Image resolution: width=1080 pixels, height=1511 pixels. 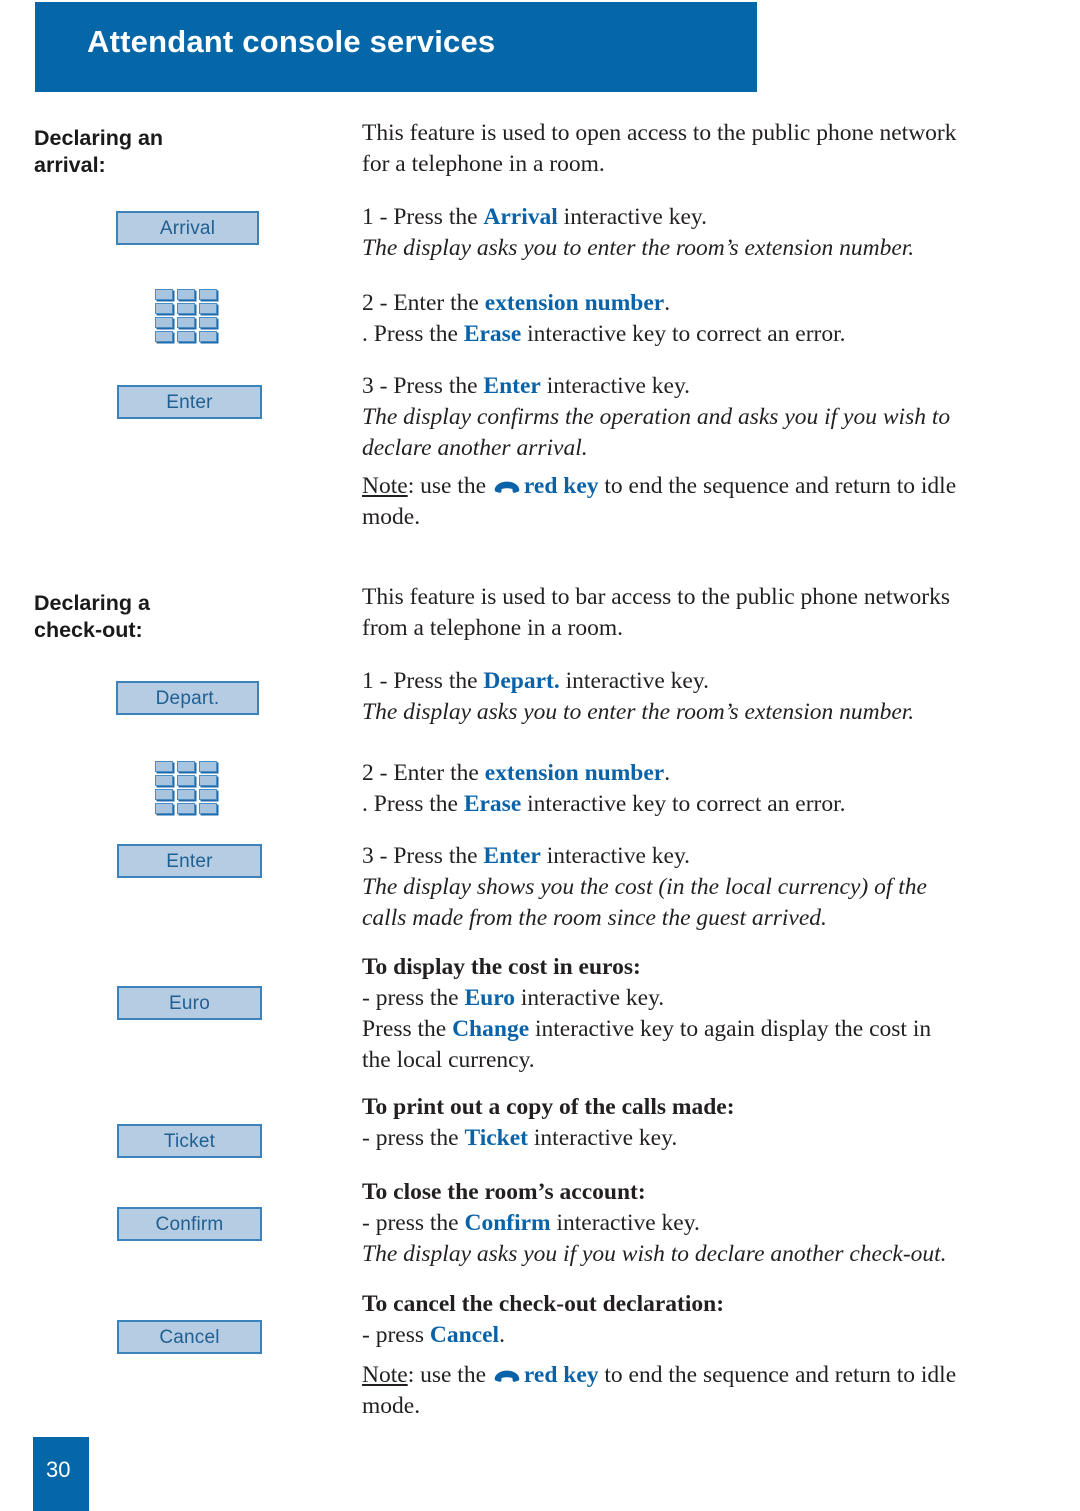 What do you see at coordinates (58, 1469) in the screenshot?
I see `page-number: 30` at bounding box center [58, 1469].